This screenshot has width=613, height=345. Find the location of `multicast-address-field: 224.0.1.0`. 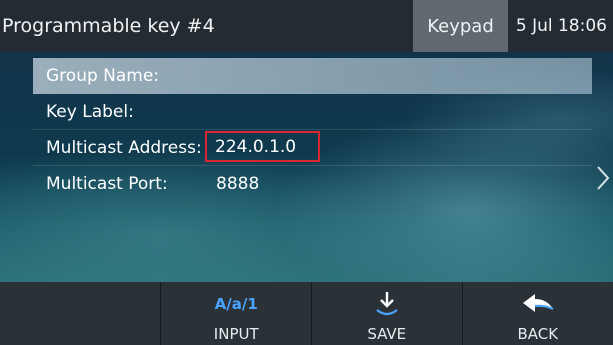

multicast-address-field: 224.0.1.0 is located at coordinates (263, 146).